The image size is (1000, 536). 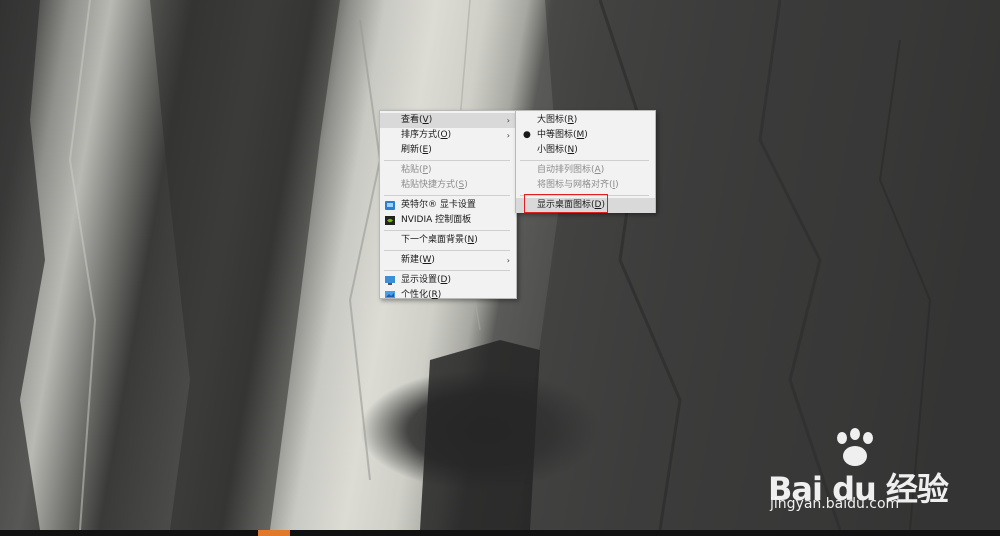 What do you see at coordinates (412, 150) in the screenshot?
I see `menu-item-label: 刷新(` at bounding box center [412, 150].